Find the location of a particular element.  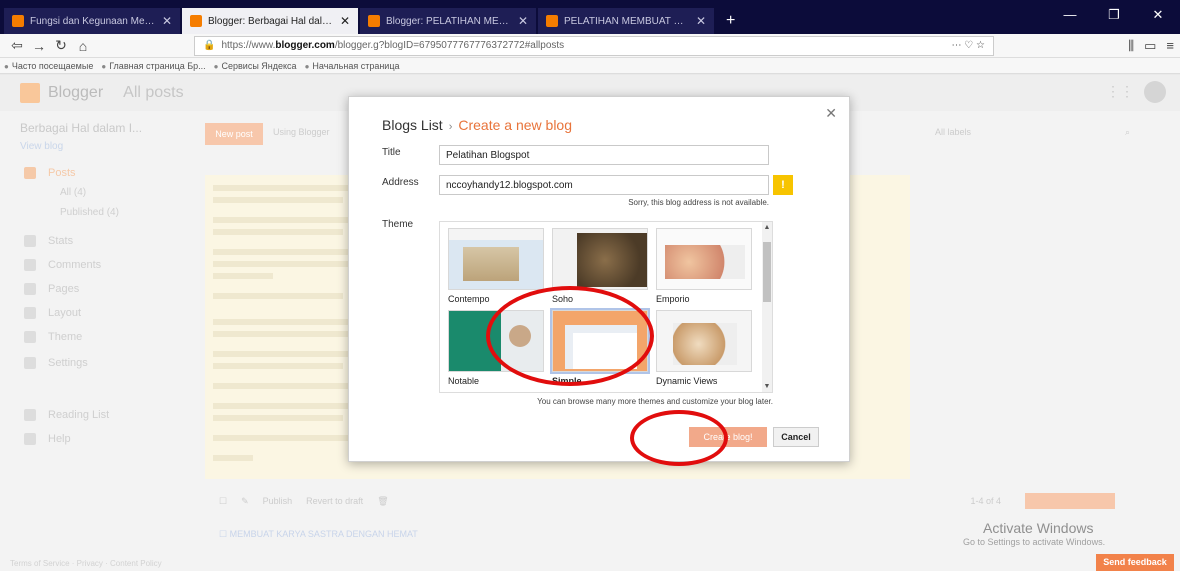

blogger-logo-icon is located at coordinates (30, 93).